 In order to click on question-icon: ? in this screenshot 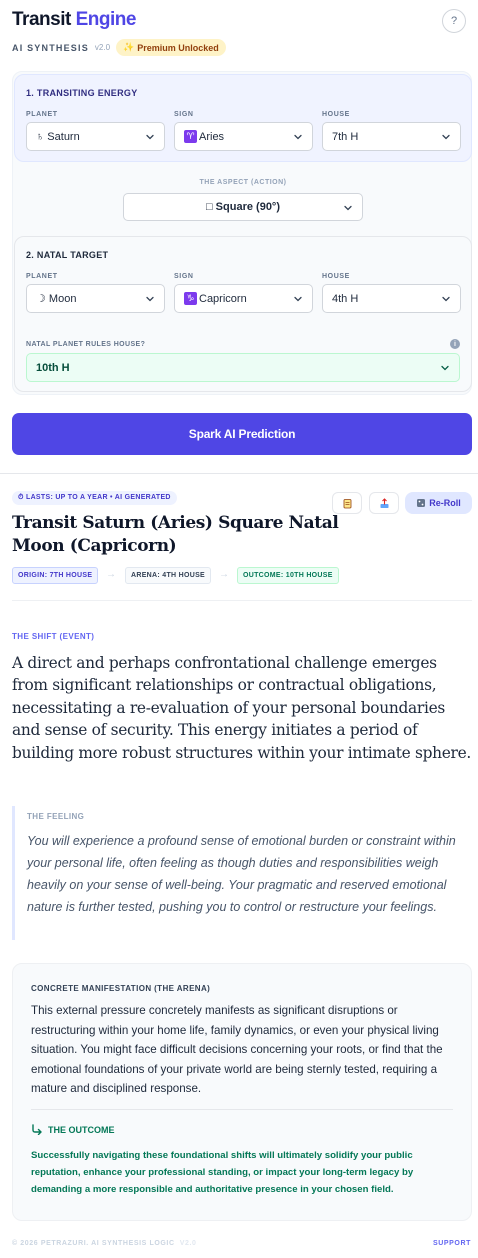, I will do `click(454, 21)`.